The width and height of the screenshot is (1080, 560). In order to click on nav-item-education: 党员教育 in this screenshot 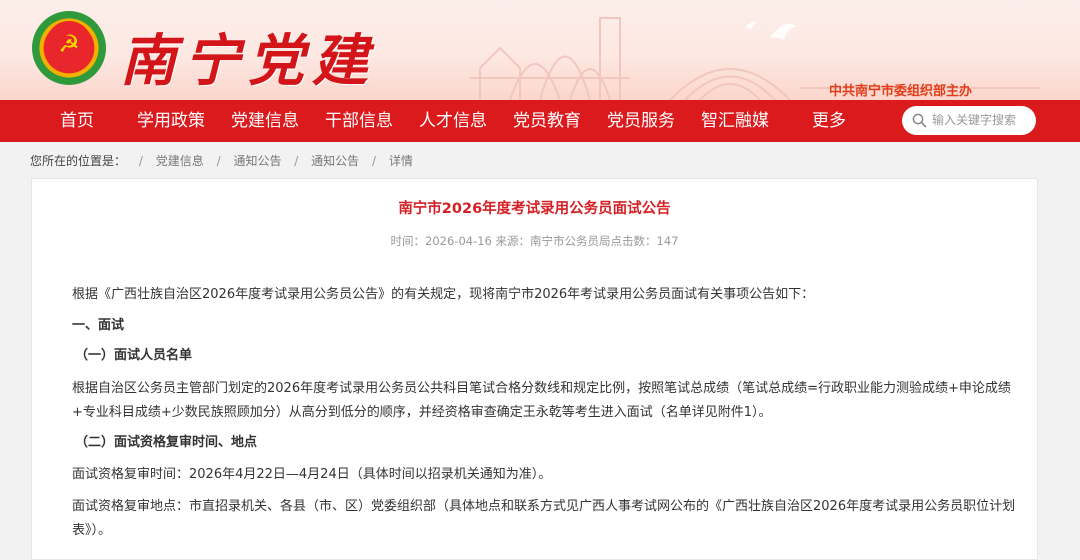, I will do `click(547, 121)`.